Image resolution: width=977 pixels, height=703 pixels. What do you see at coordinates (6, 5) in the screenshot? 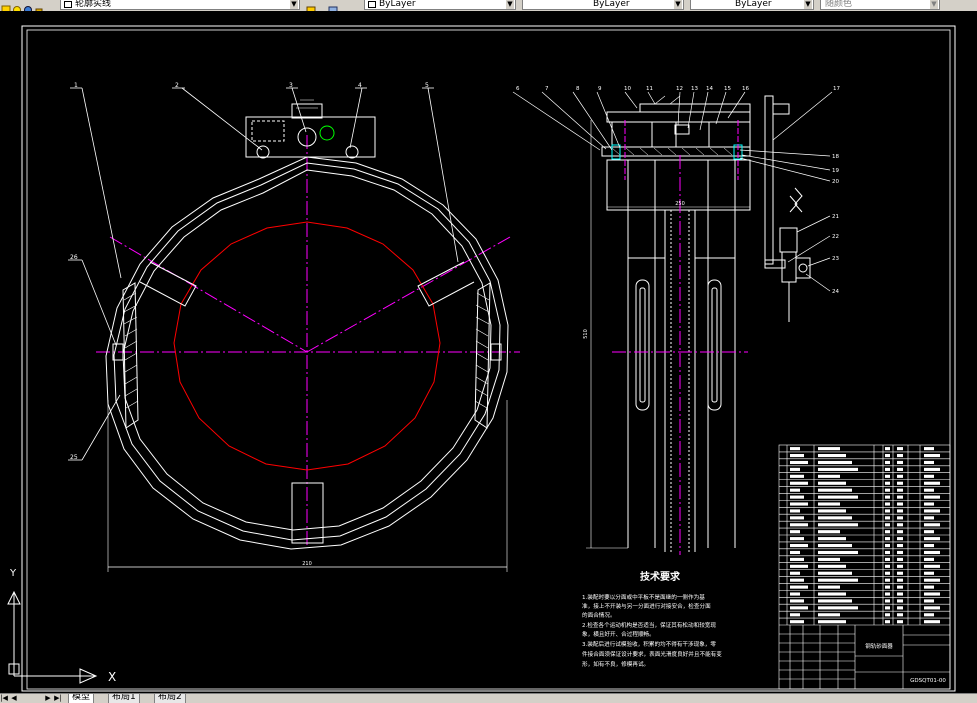
I see `layer-state-icon` at bounding box center [6, 5].